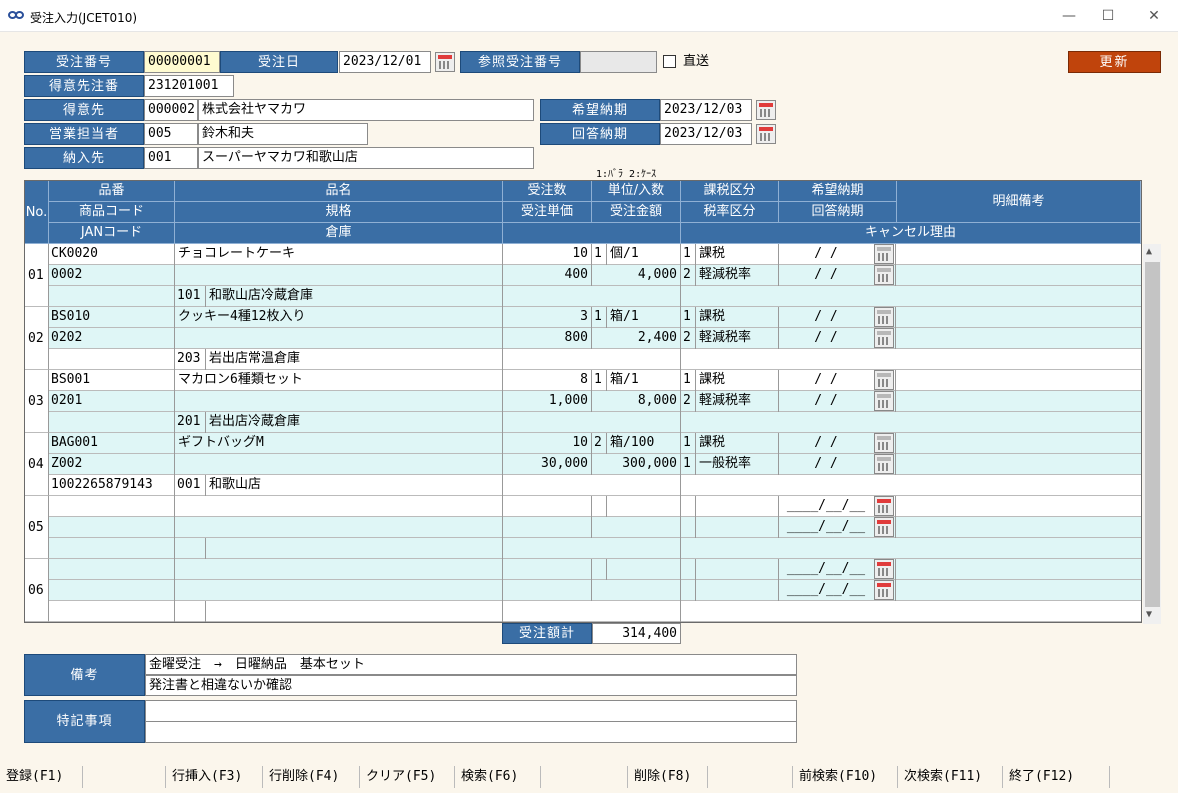  I want to click on tax-class-name-cell: 課税, so click(737, 443).